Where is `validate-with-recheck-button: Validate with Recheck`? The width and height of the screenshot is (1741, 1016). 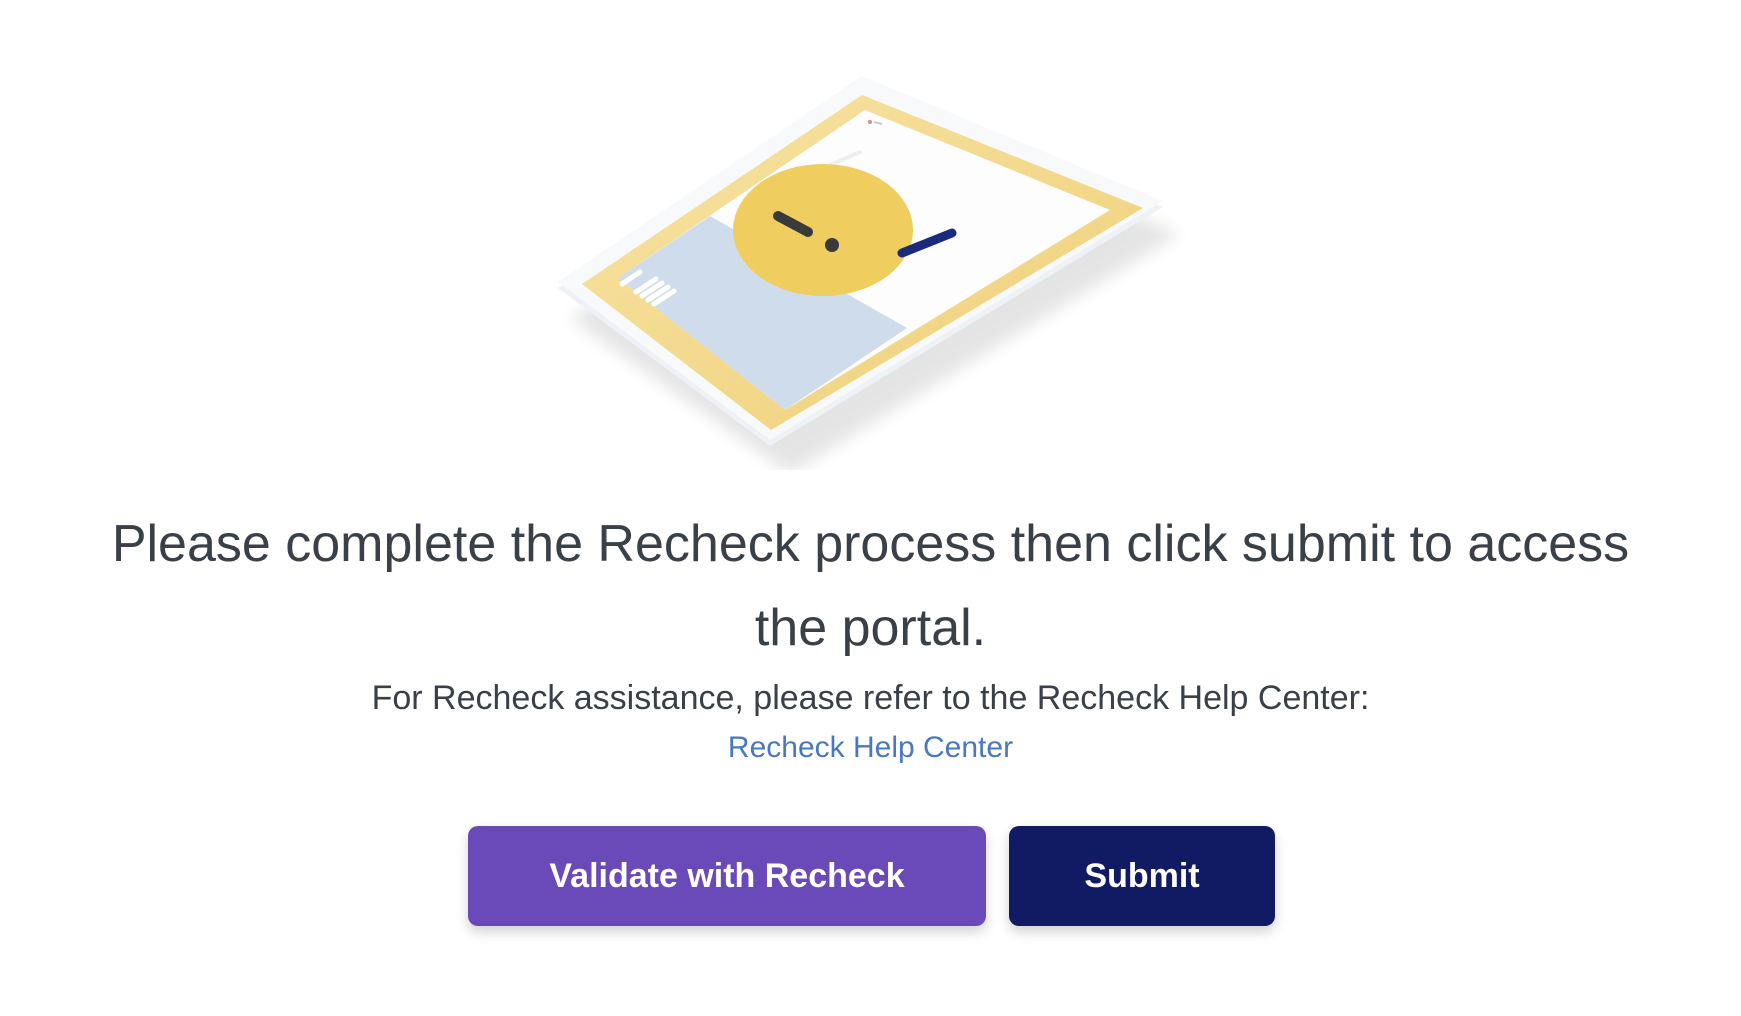
validate-with-recheck-button: Validate with Recheck is located at coordinates (727, 876).